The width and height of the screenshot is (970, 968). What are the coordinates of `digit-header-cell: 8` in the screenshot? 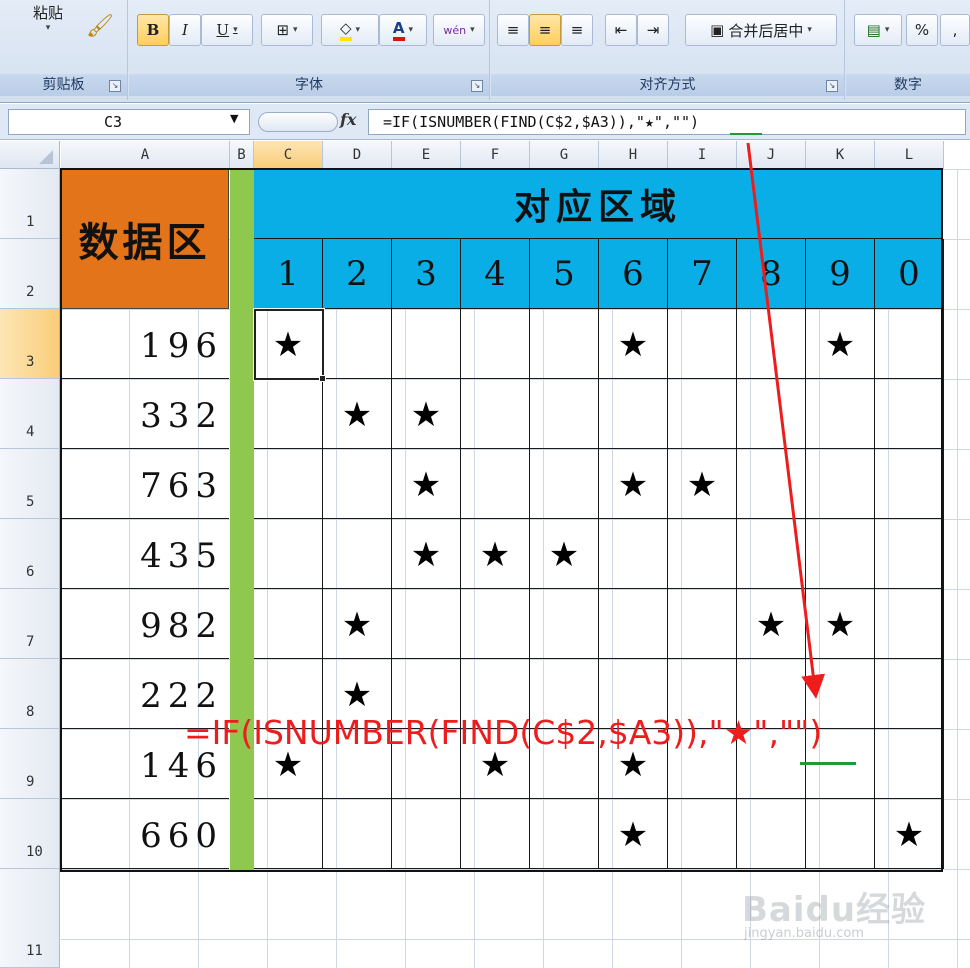 It's located at (771, 274).